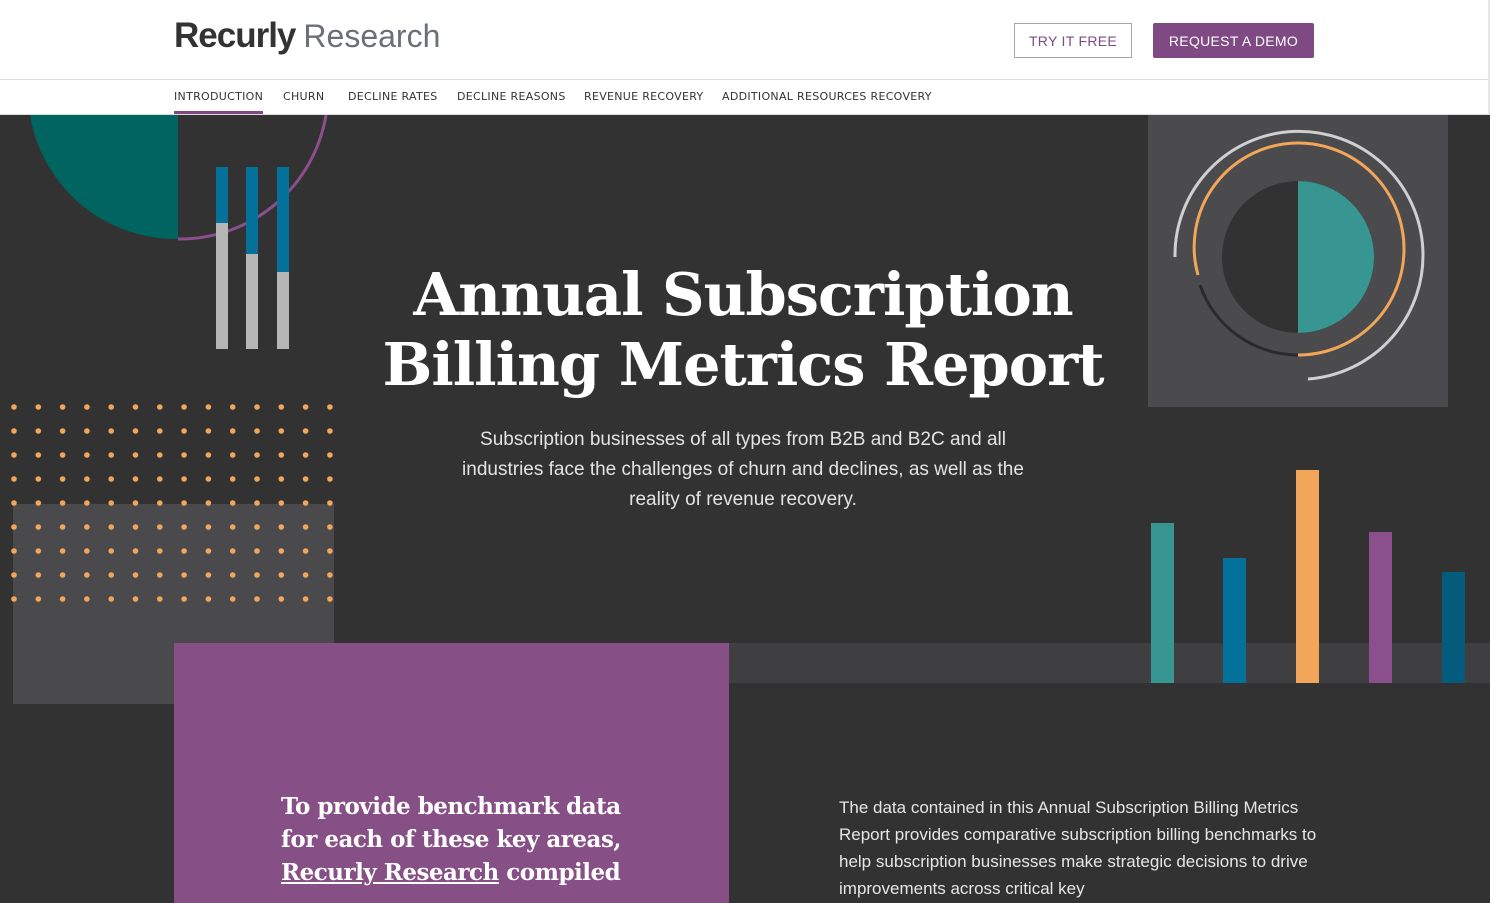 The image size is (1490, 903). What do you see at coordinates (390, 872) in the screenshot?
I see `recurly-research-link: Recurly Research` at bounding box center [390, 872].